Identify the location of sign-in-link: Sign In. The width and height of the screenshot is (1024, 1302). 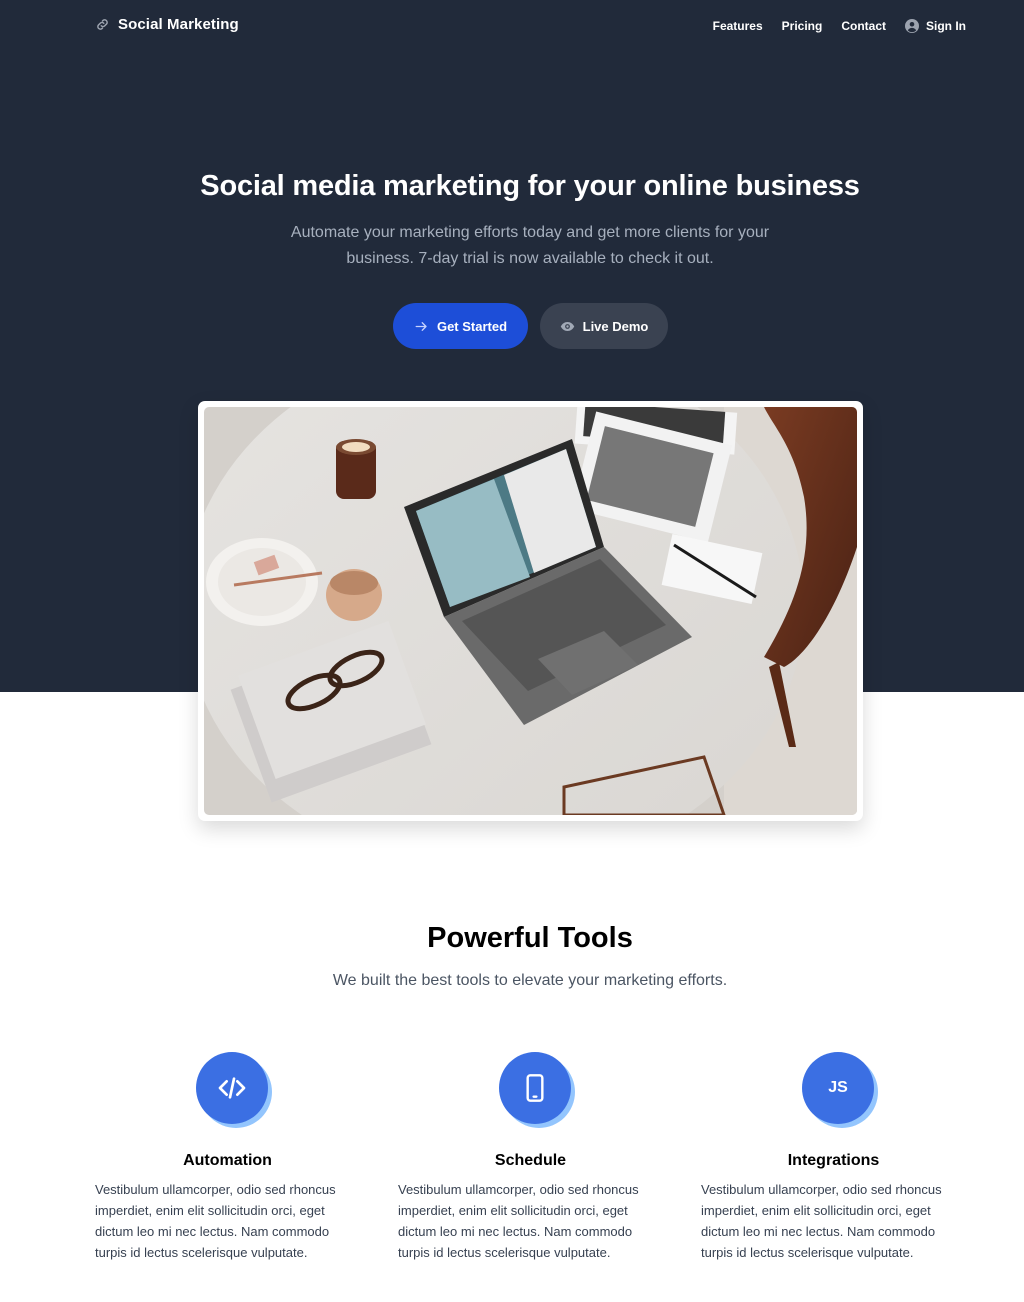
(935, 26).